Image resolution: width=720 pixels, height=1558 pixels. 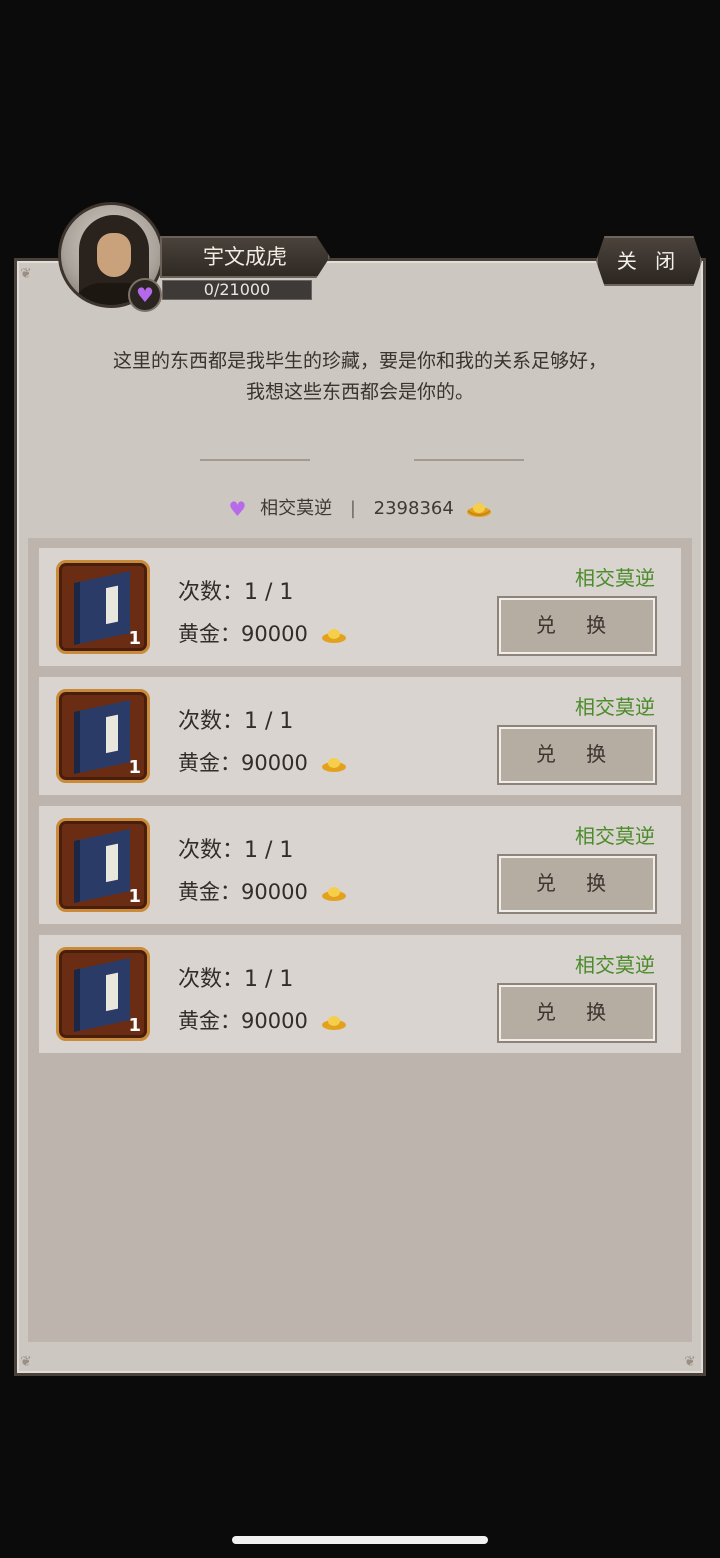 I want to click on dialogue-line: 这里的东西都是我毕生的珍藏，要是你和我的关系足够好，, so click(x=359, y=361).